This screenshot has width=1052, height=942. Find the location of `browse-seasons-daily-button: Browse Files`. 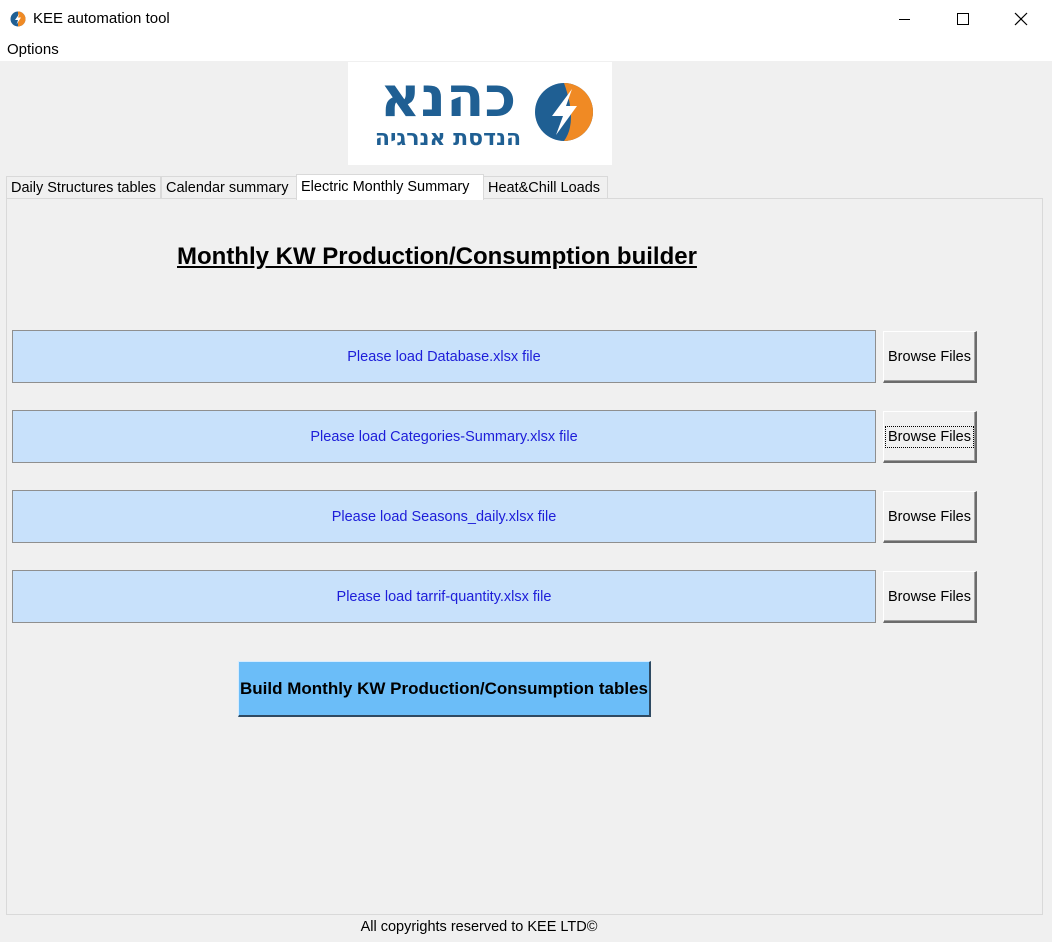

browse-seasons-daily-button: Browse Files is located at coordinates (930, 517).